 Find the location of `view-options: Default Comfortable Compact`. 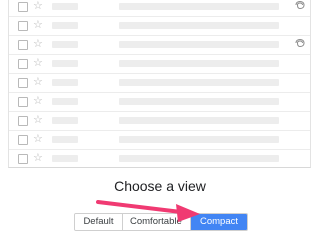

view-options: Default Comfortable Compact is located at coordinates (161, 222).